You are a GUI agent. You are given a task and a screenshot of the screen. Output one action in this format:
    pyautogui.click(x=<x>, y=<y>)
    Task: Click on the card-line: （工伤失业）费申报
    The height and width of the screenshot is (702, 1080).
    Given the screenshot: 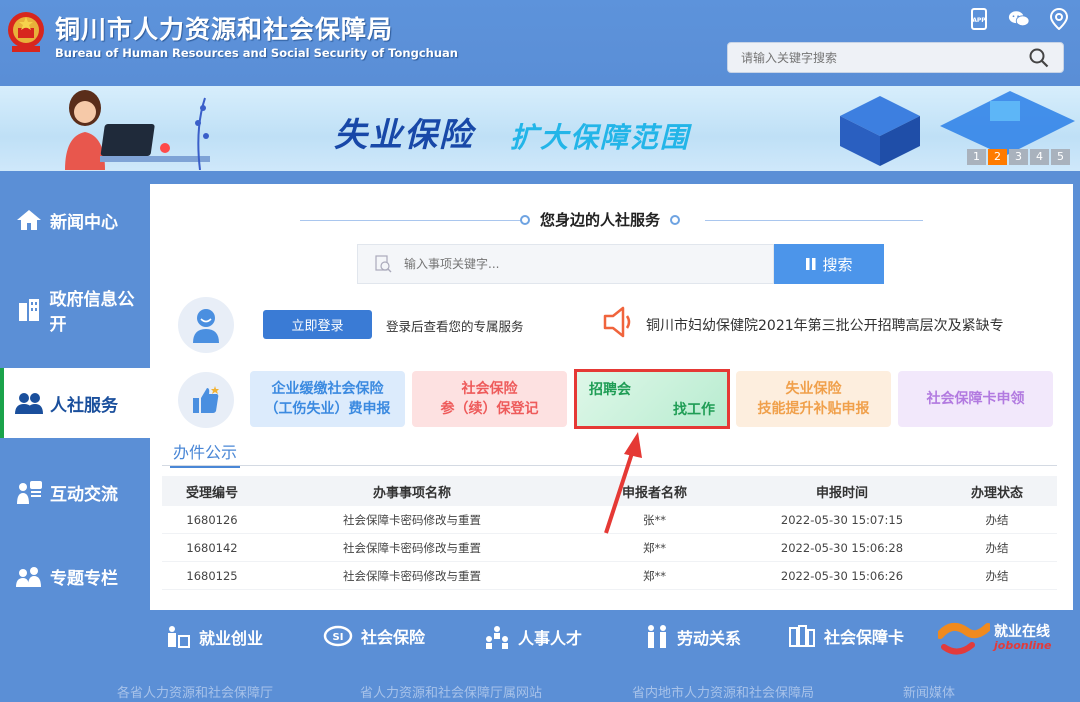 What is the action you would take?
    pyautogui.click(x=327, y=409)
    